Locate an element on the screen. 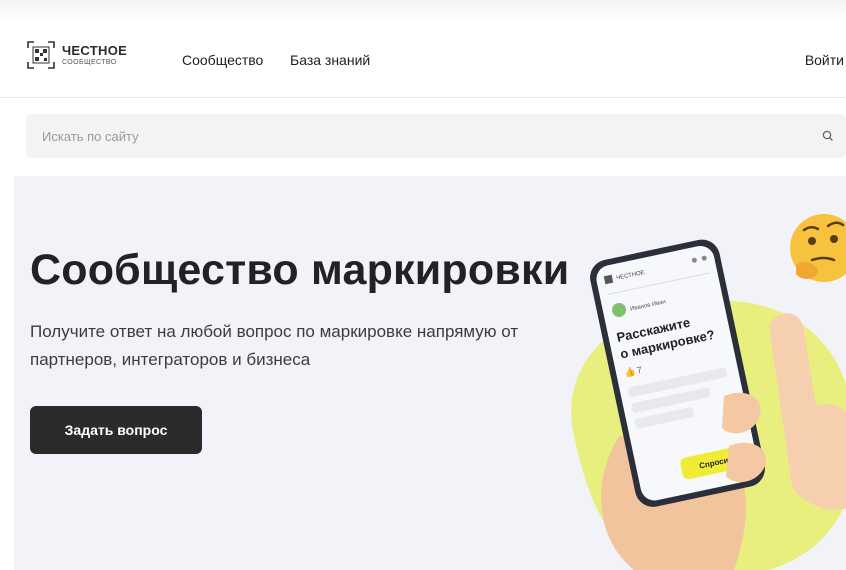  qr-code-logo-icon is located at coordinates (41, 55).